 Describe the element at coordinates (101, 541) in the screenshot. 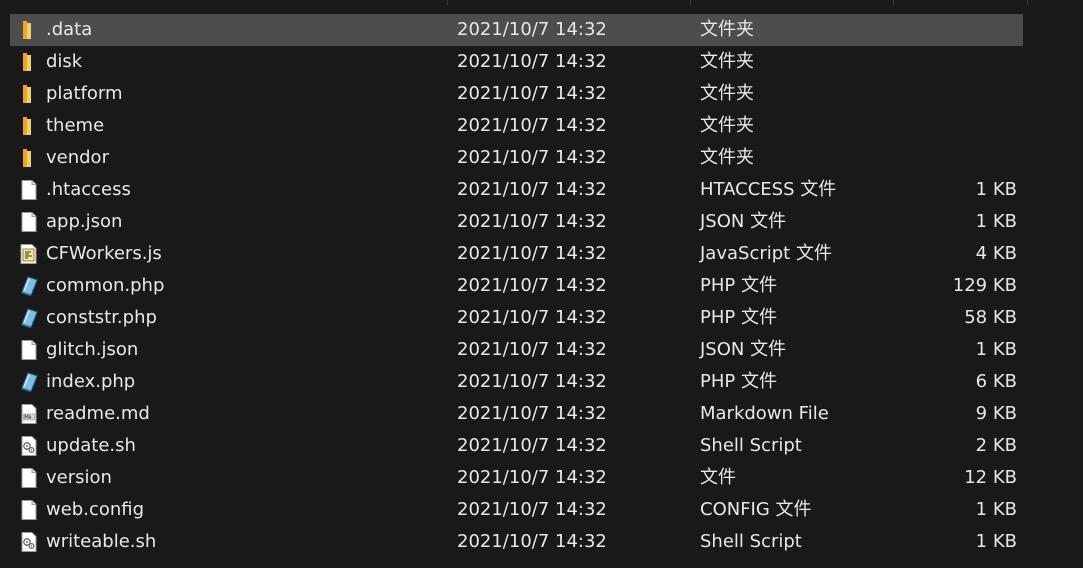

I see `file-name: writeable.sh` at that location.